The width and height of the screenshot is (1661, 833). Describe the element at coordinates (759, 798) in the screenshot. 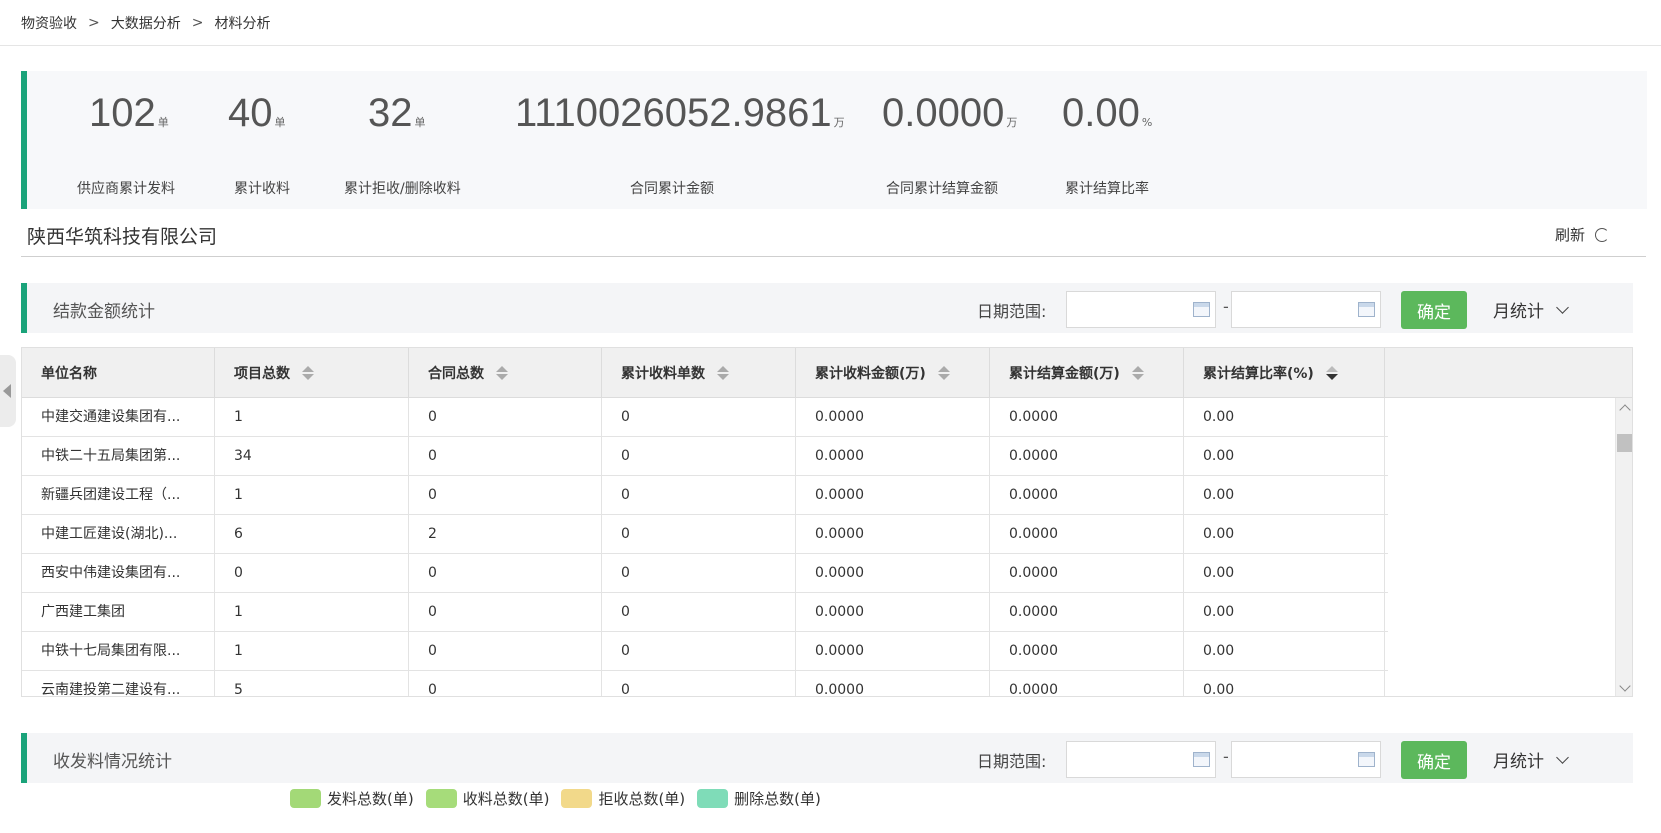

I see `legend-item: 删除总数(单)` at that location.